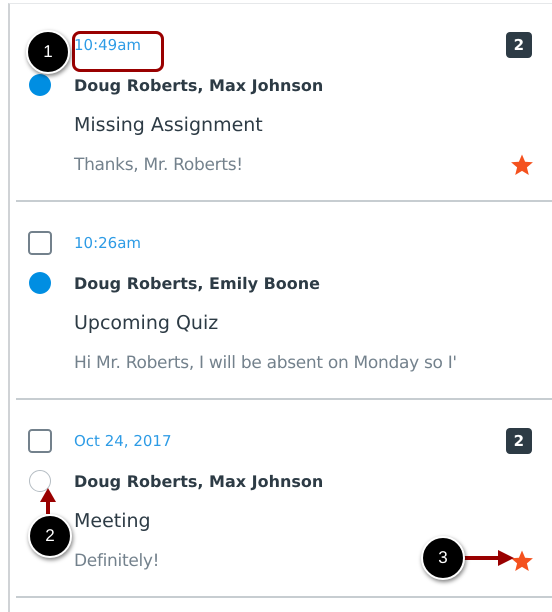 Image resolution: width=552 pixels, height=612 pixels. I want to click on read-circle, so click(40, 481).